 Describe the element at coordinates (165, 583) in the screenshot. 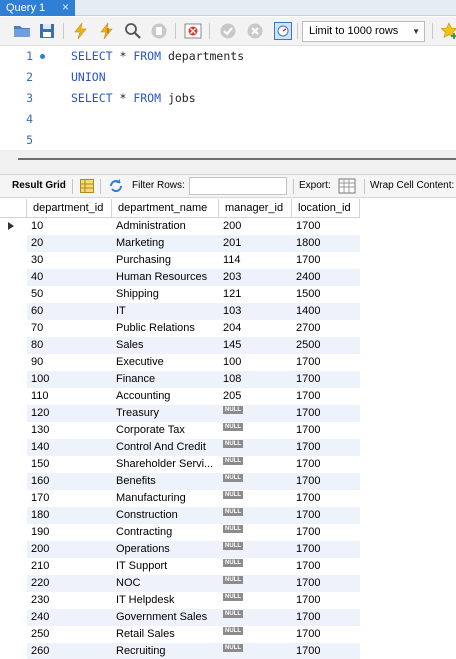

I see `cell-department-name: NOC` at that location.